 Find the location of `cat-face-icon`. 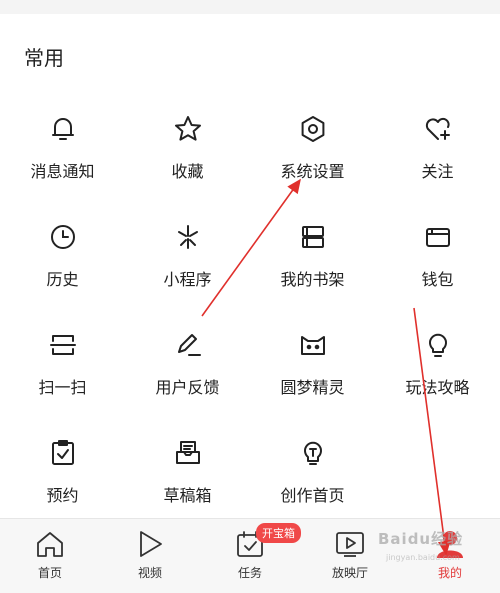

cat-face-icon is located at coordinates (313, 345).